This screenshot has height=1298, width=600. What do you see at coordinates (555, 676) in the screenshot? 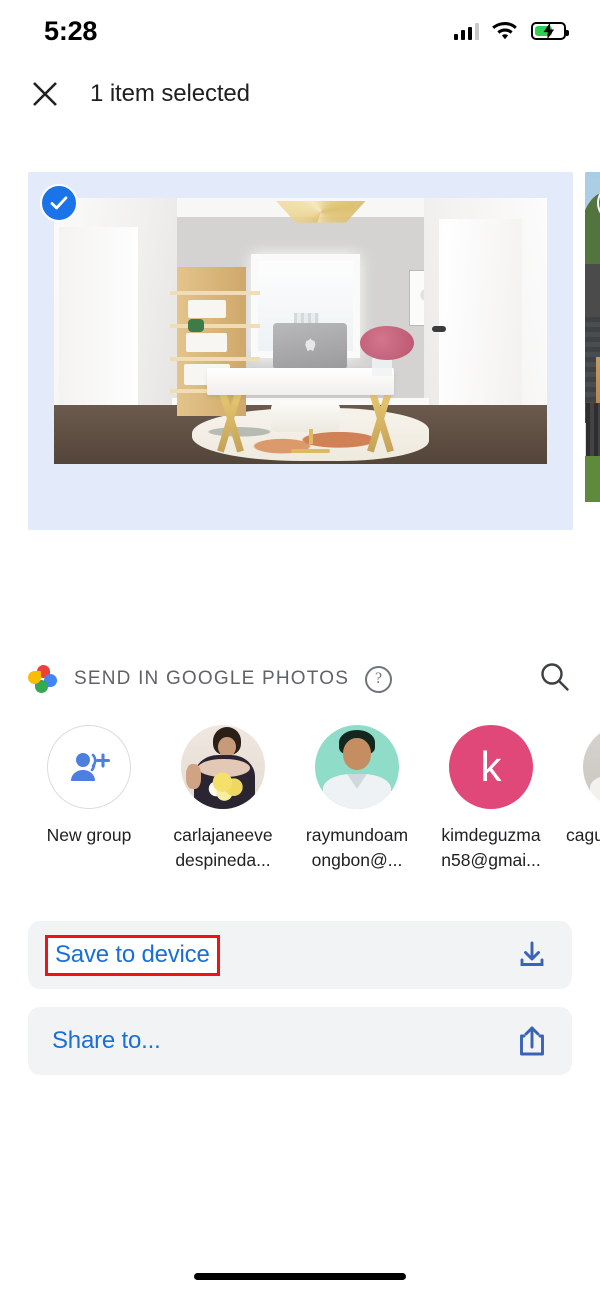
I see `search-icon` at bounding box center [555, 676].